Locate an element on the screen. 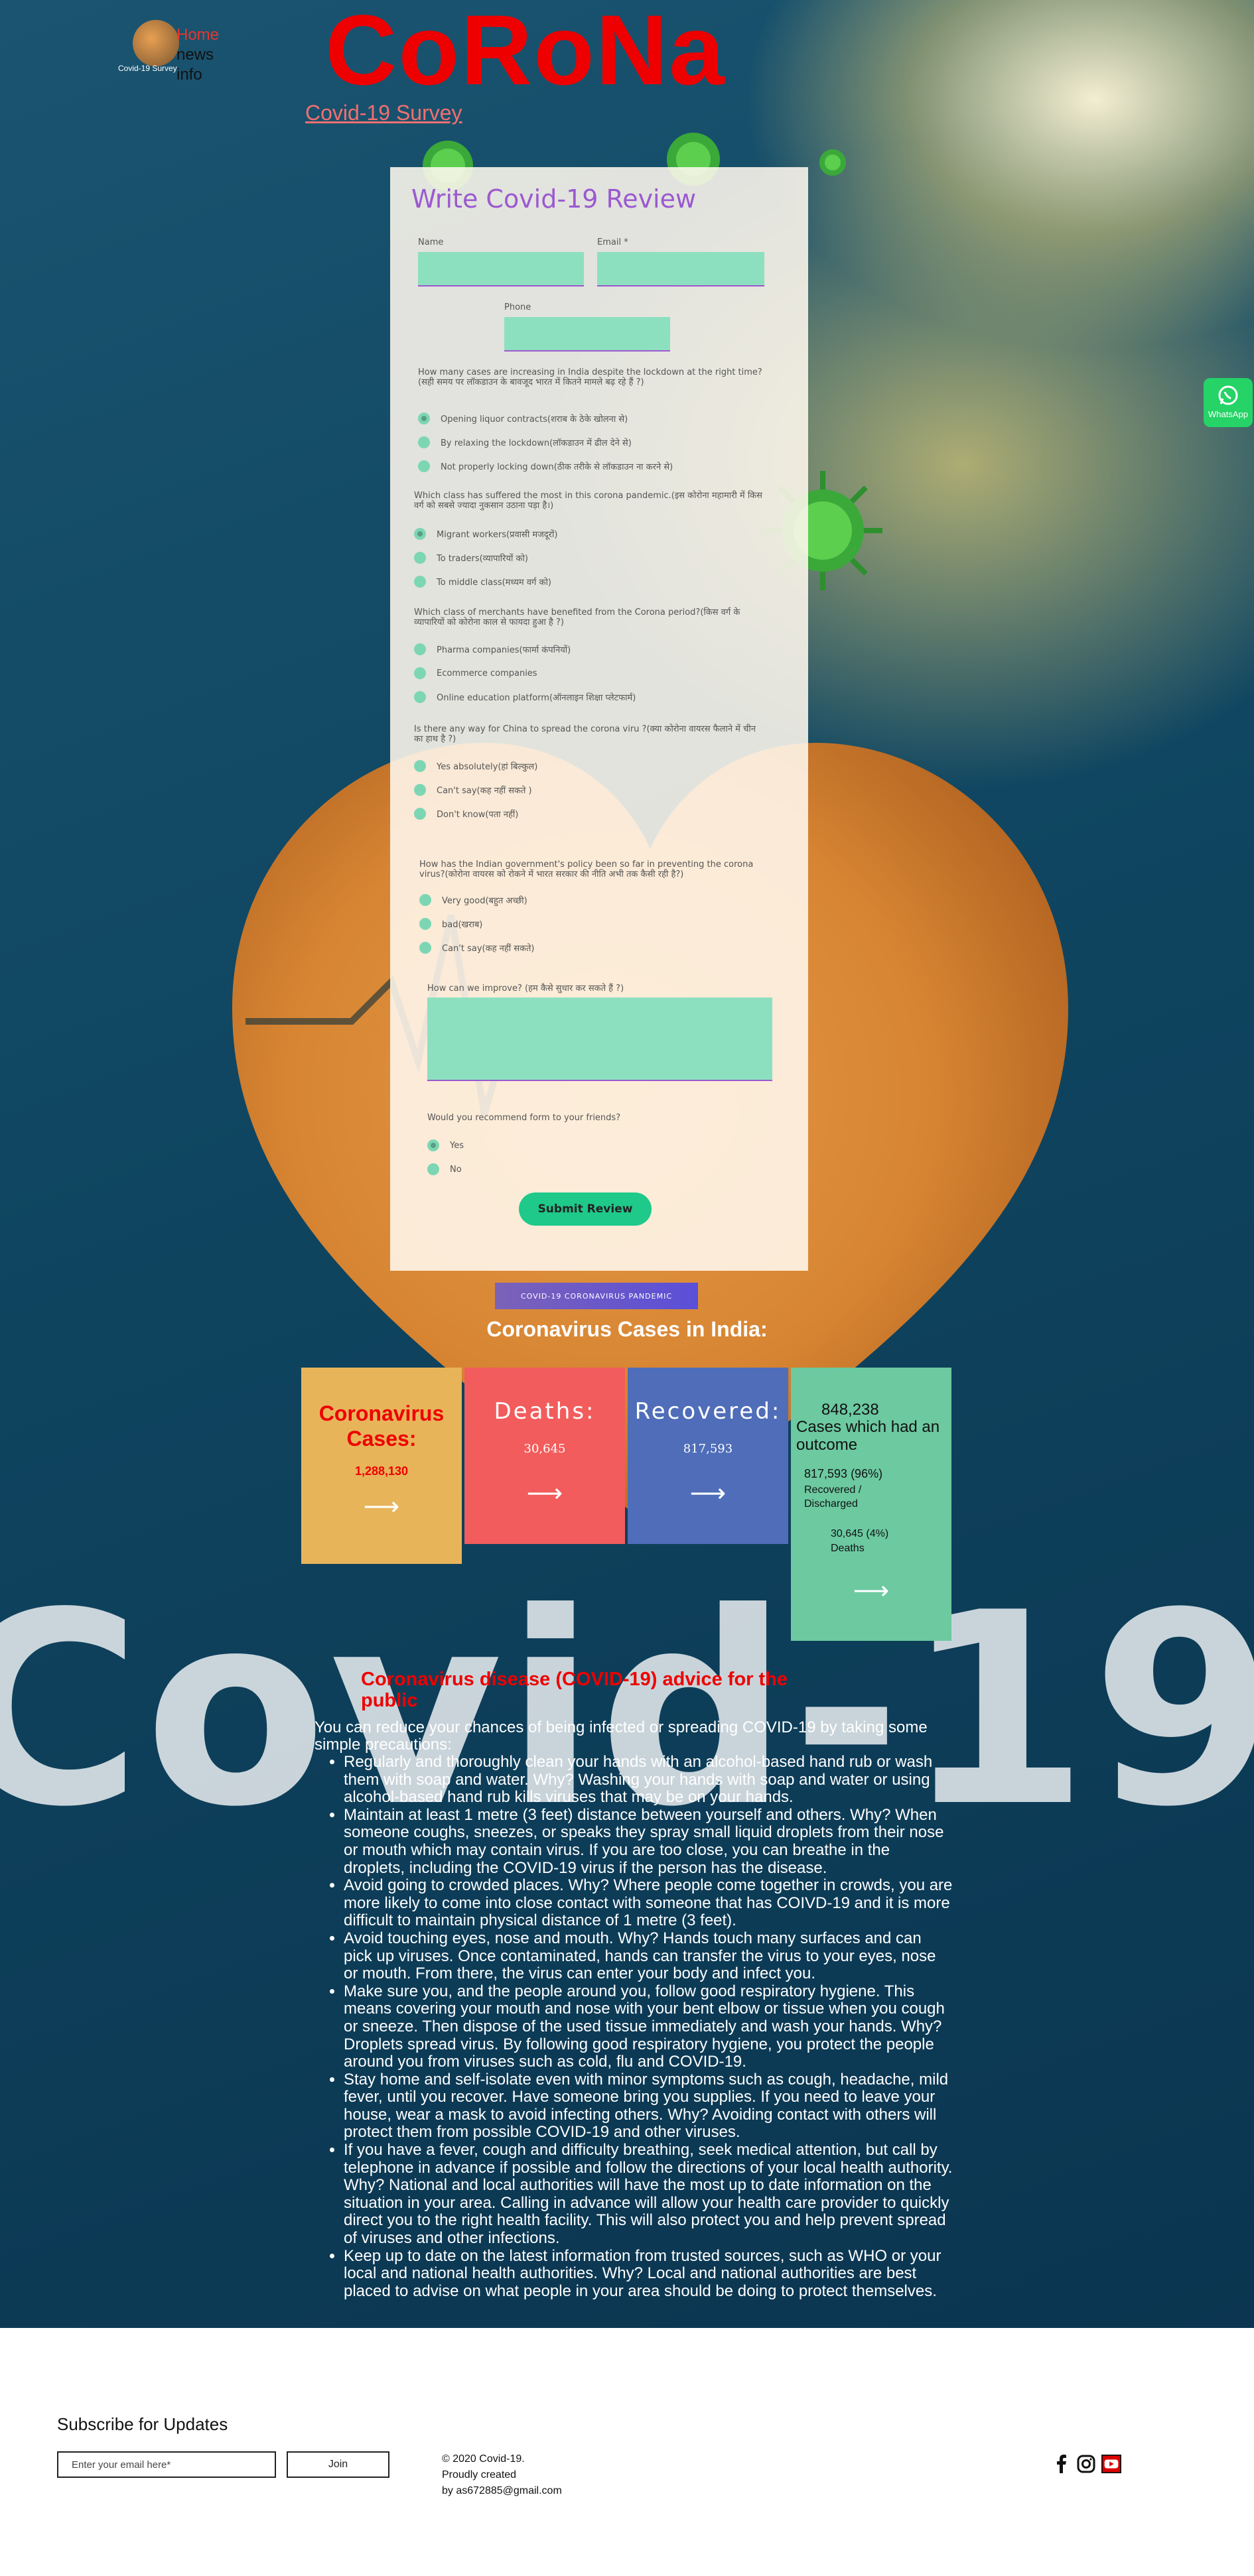  phone-field is located at coordinates (587, 335).